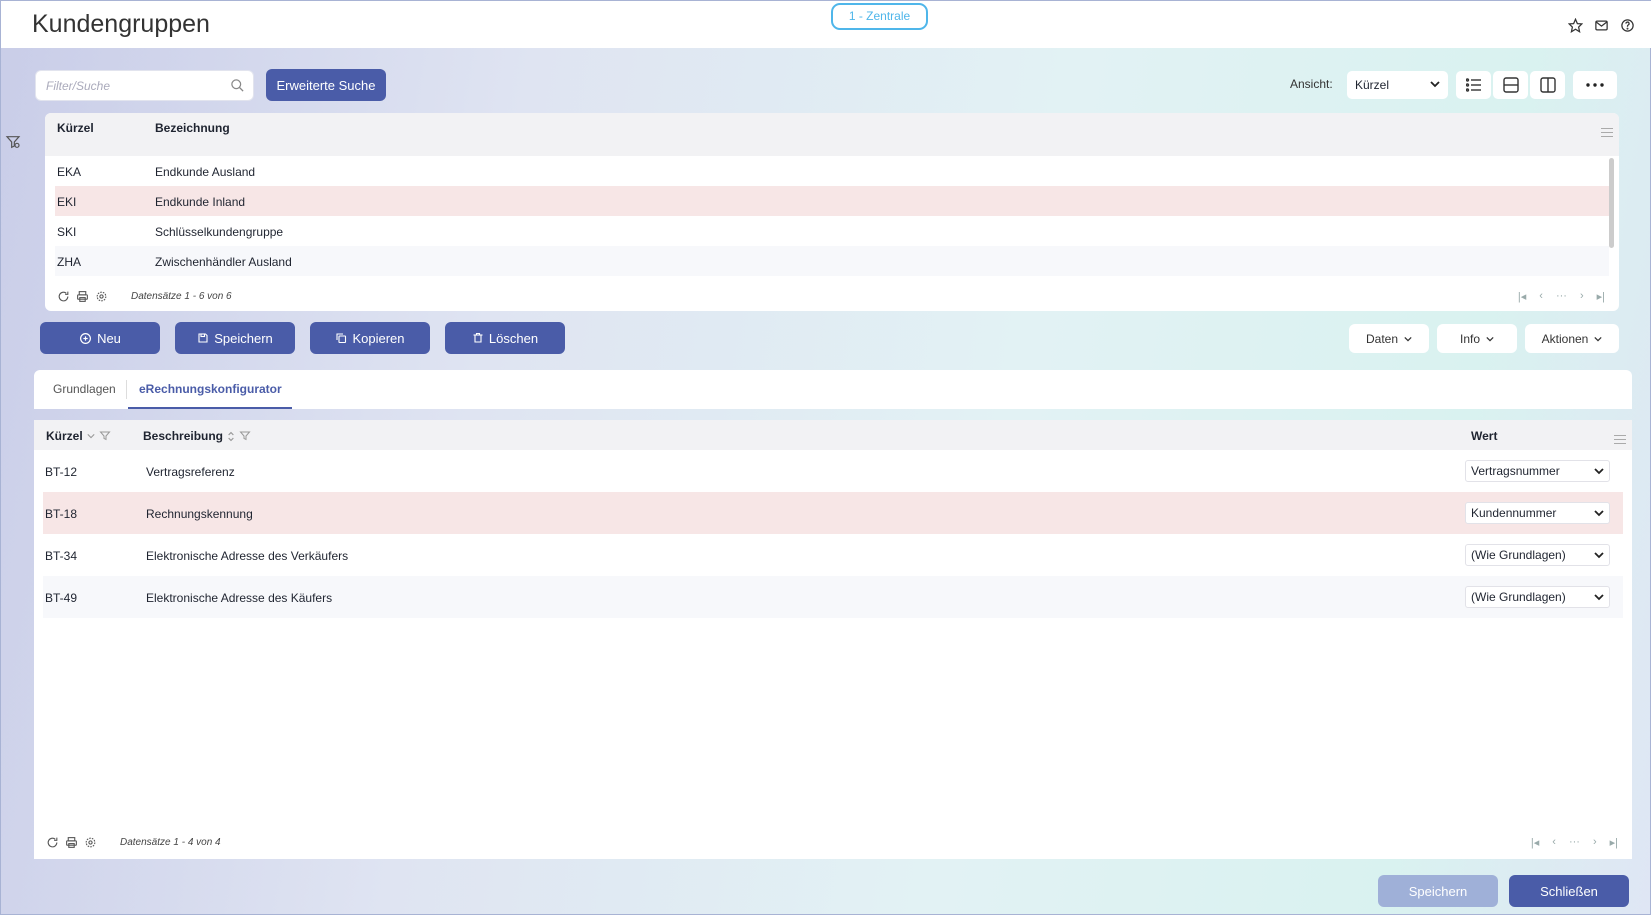 The width and height of the screenshot is (1651, 915). I want to click on new-button: Neu, so click(100, 338).